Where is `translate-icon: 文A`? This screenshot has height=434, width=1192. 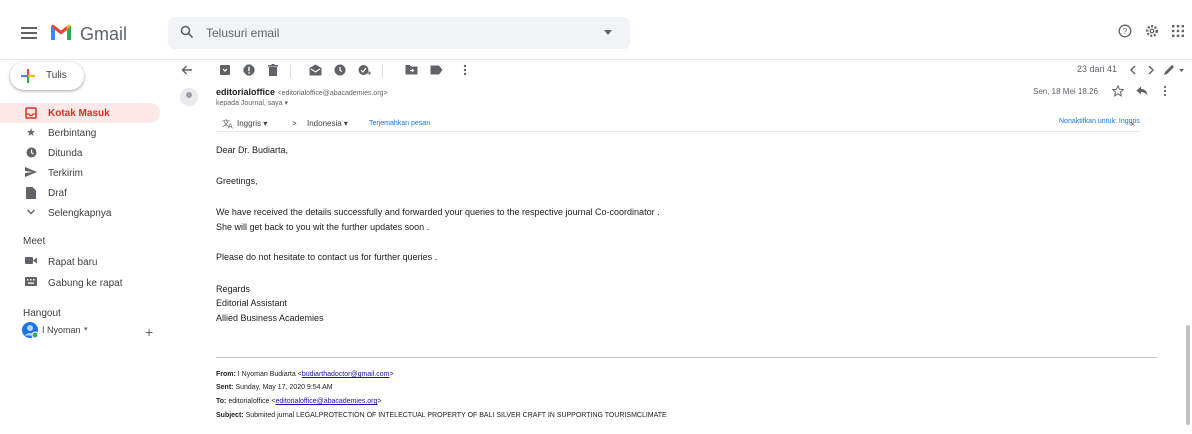 translate-icon: 文A is located at coordinates (228, 124).